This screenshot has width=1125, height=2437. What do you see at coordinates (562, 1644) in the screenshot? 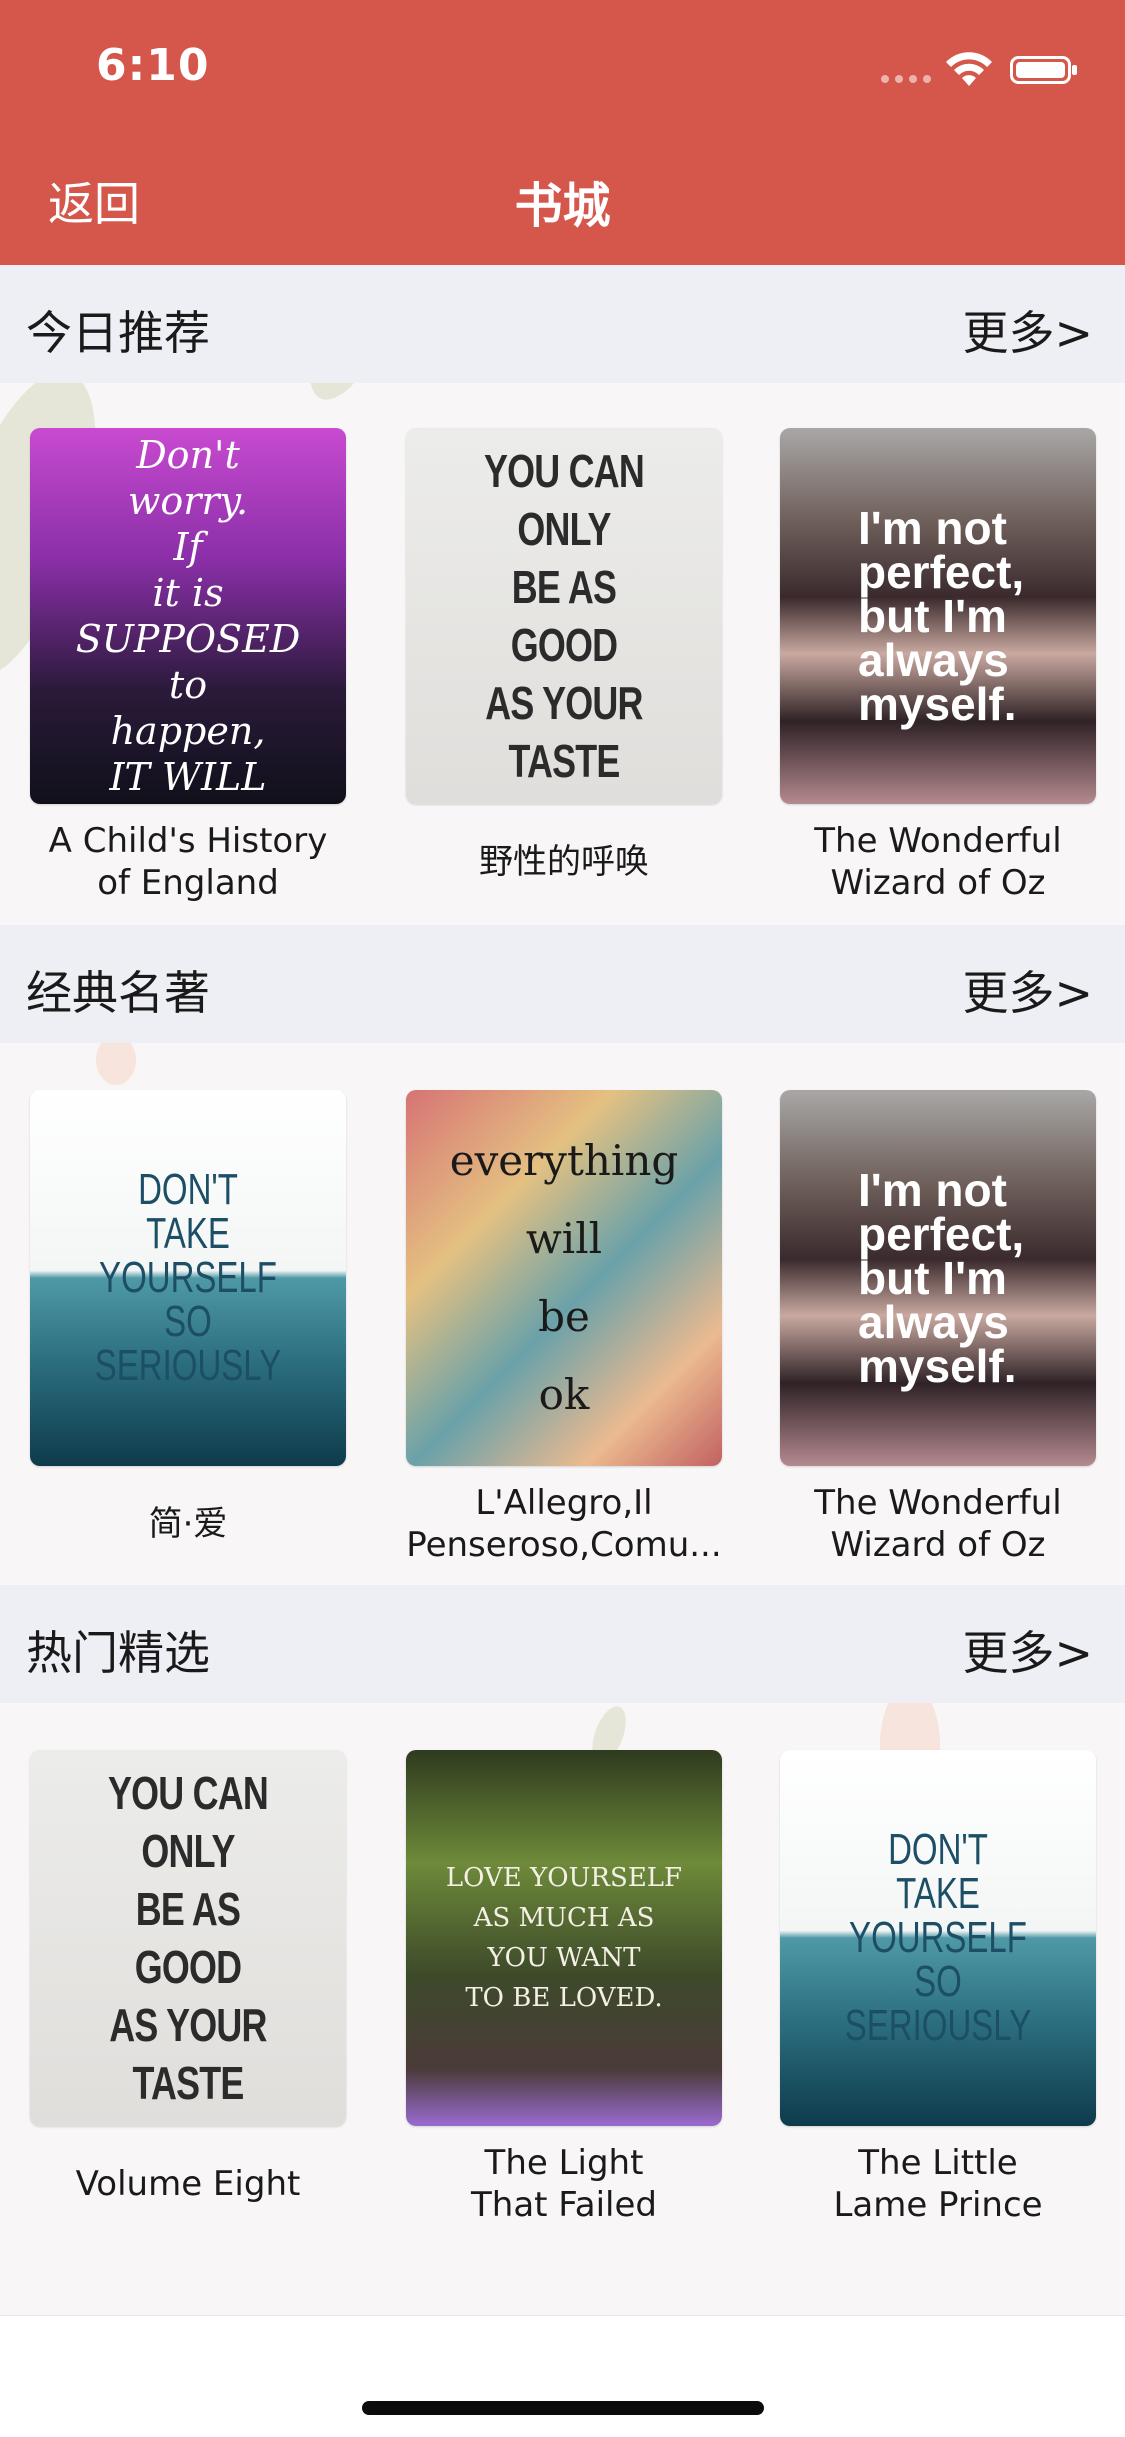
I see `section-header-popular: 热门精选 更多>` at bounding box center [562, 1644].